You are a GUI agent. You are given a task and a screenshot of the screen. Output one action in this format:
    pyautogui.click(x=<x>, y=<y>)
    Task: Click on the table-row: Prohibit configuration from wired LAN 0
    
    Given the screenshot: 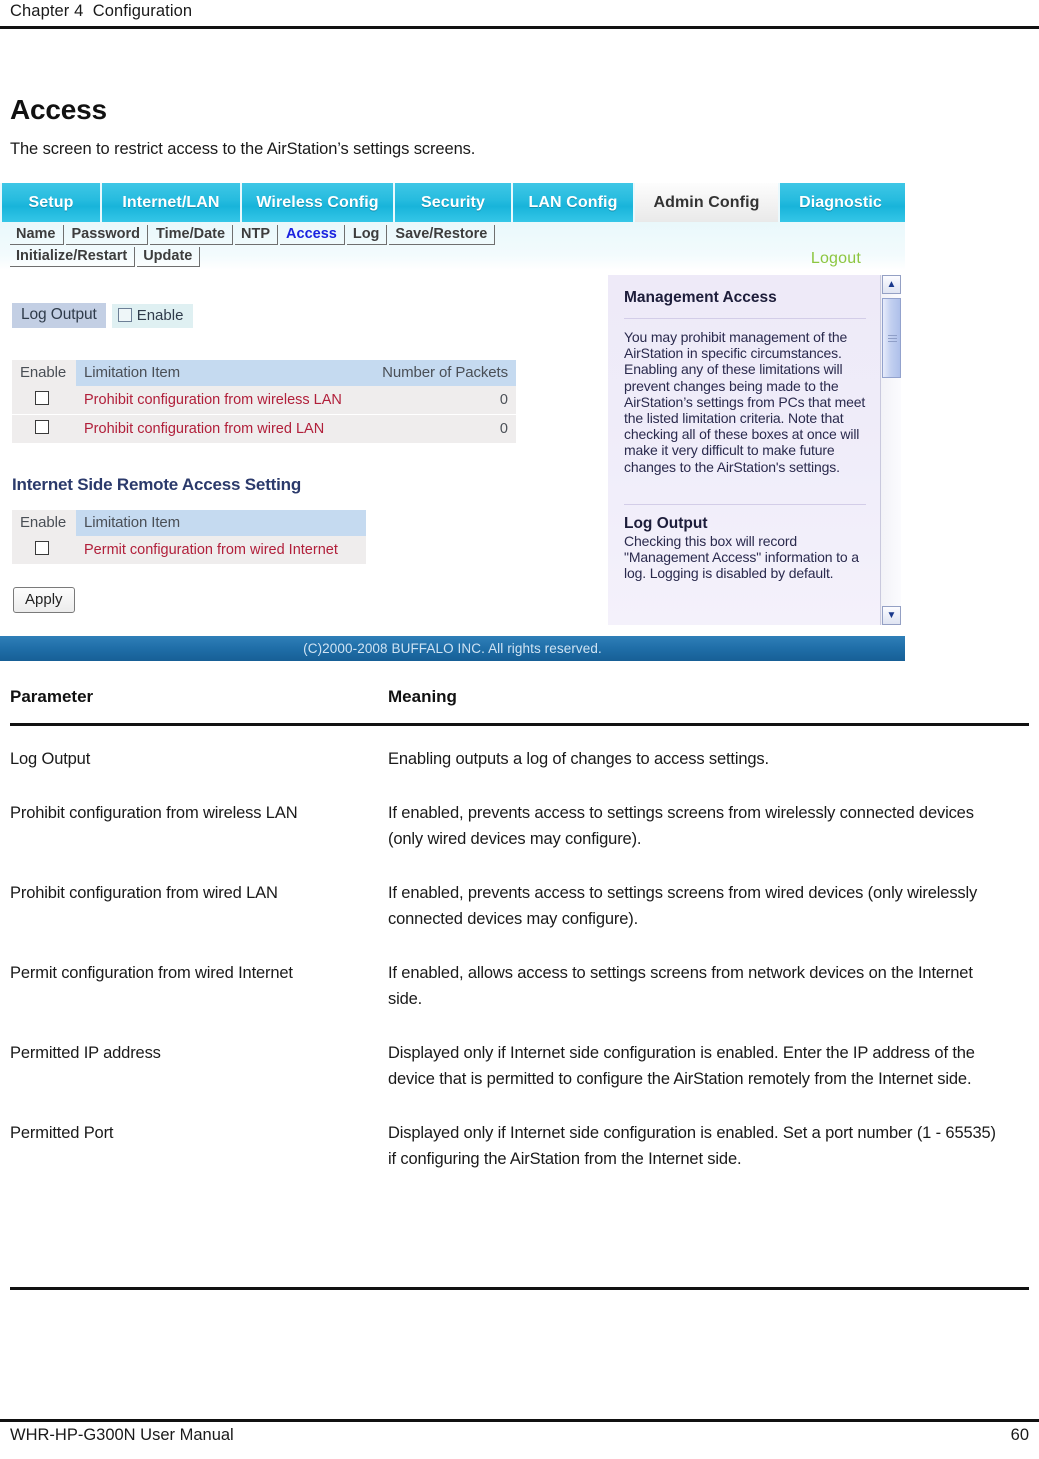 What is the action you would take?
    pyautogui.click(x=264, y=429)
    